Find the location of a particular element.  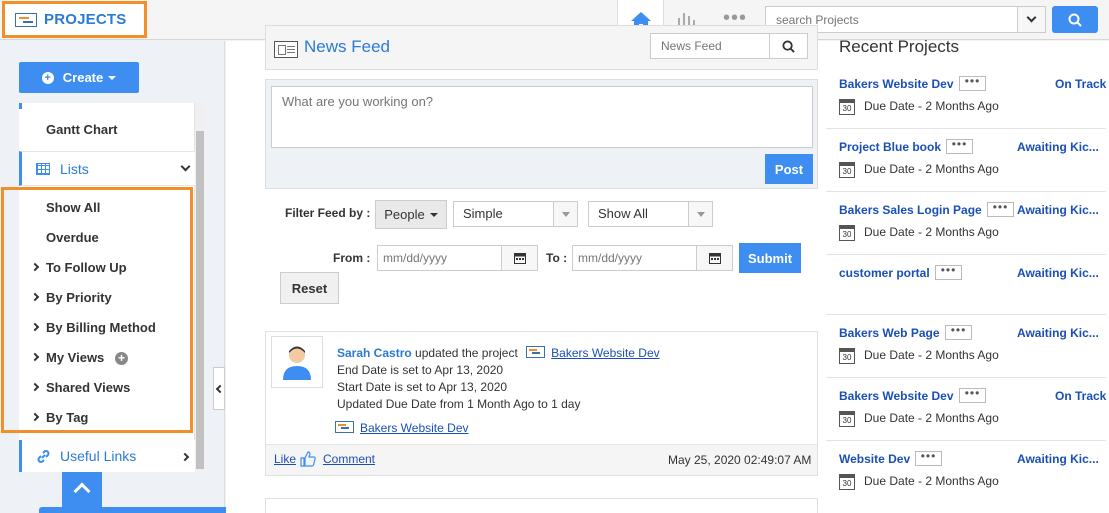

list-item-my-views: My Views is located at coordinates (75, 357).